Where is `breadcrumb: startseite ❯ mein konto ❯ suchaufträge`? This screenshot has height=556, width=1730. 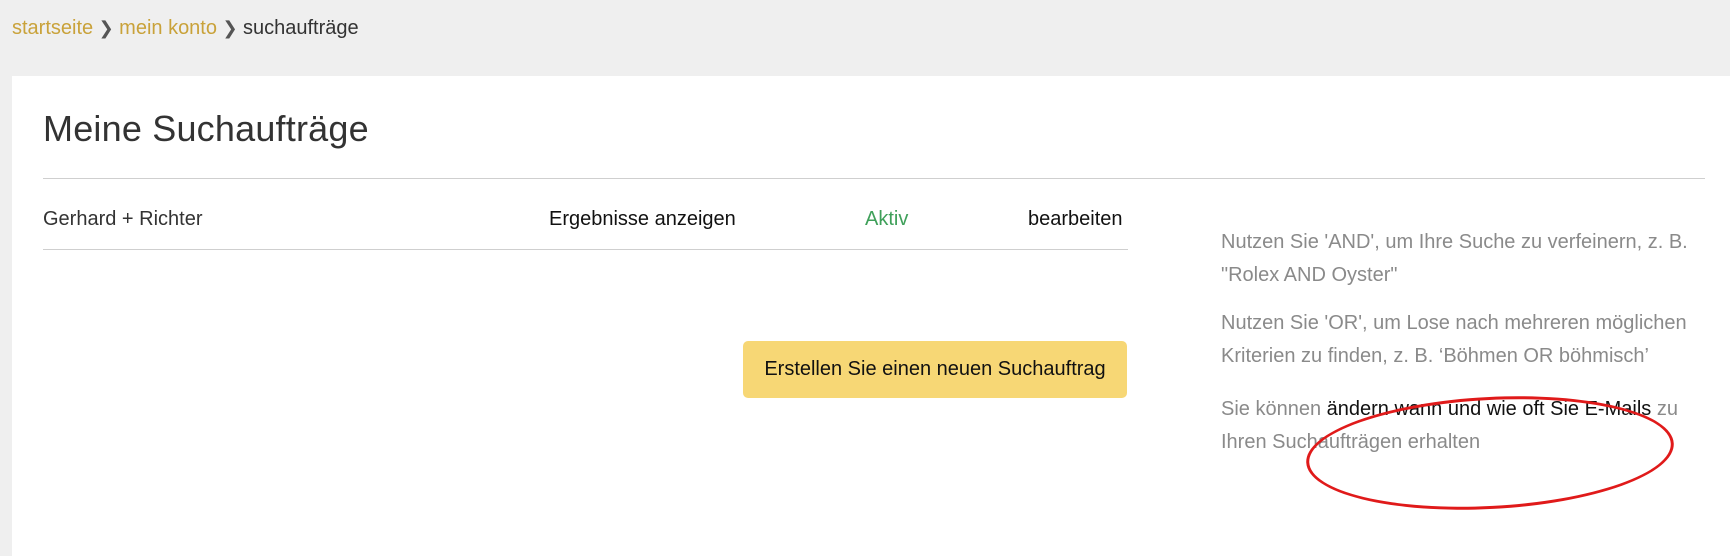 breadcrumb: startseite ❯ mein konto ❯ suchaufträge is located at coordinates (185, 28).